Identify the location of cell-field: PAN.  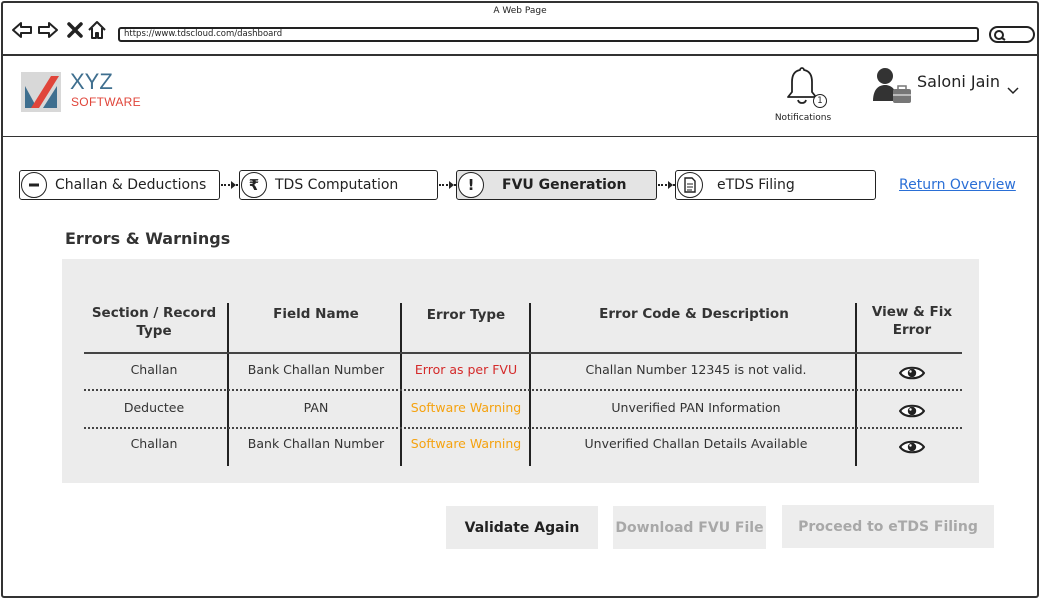
(316, 407).